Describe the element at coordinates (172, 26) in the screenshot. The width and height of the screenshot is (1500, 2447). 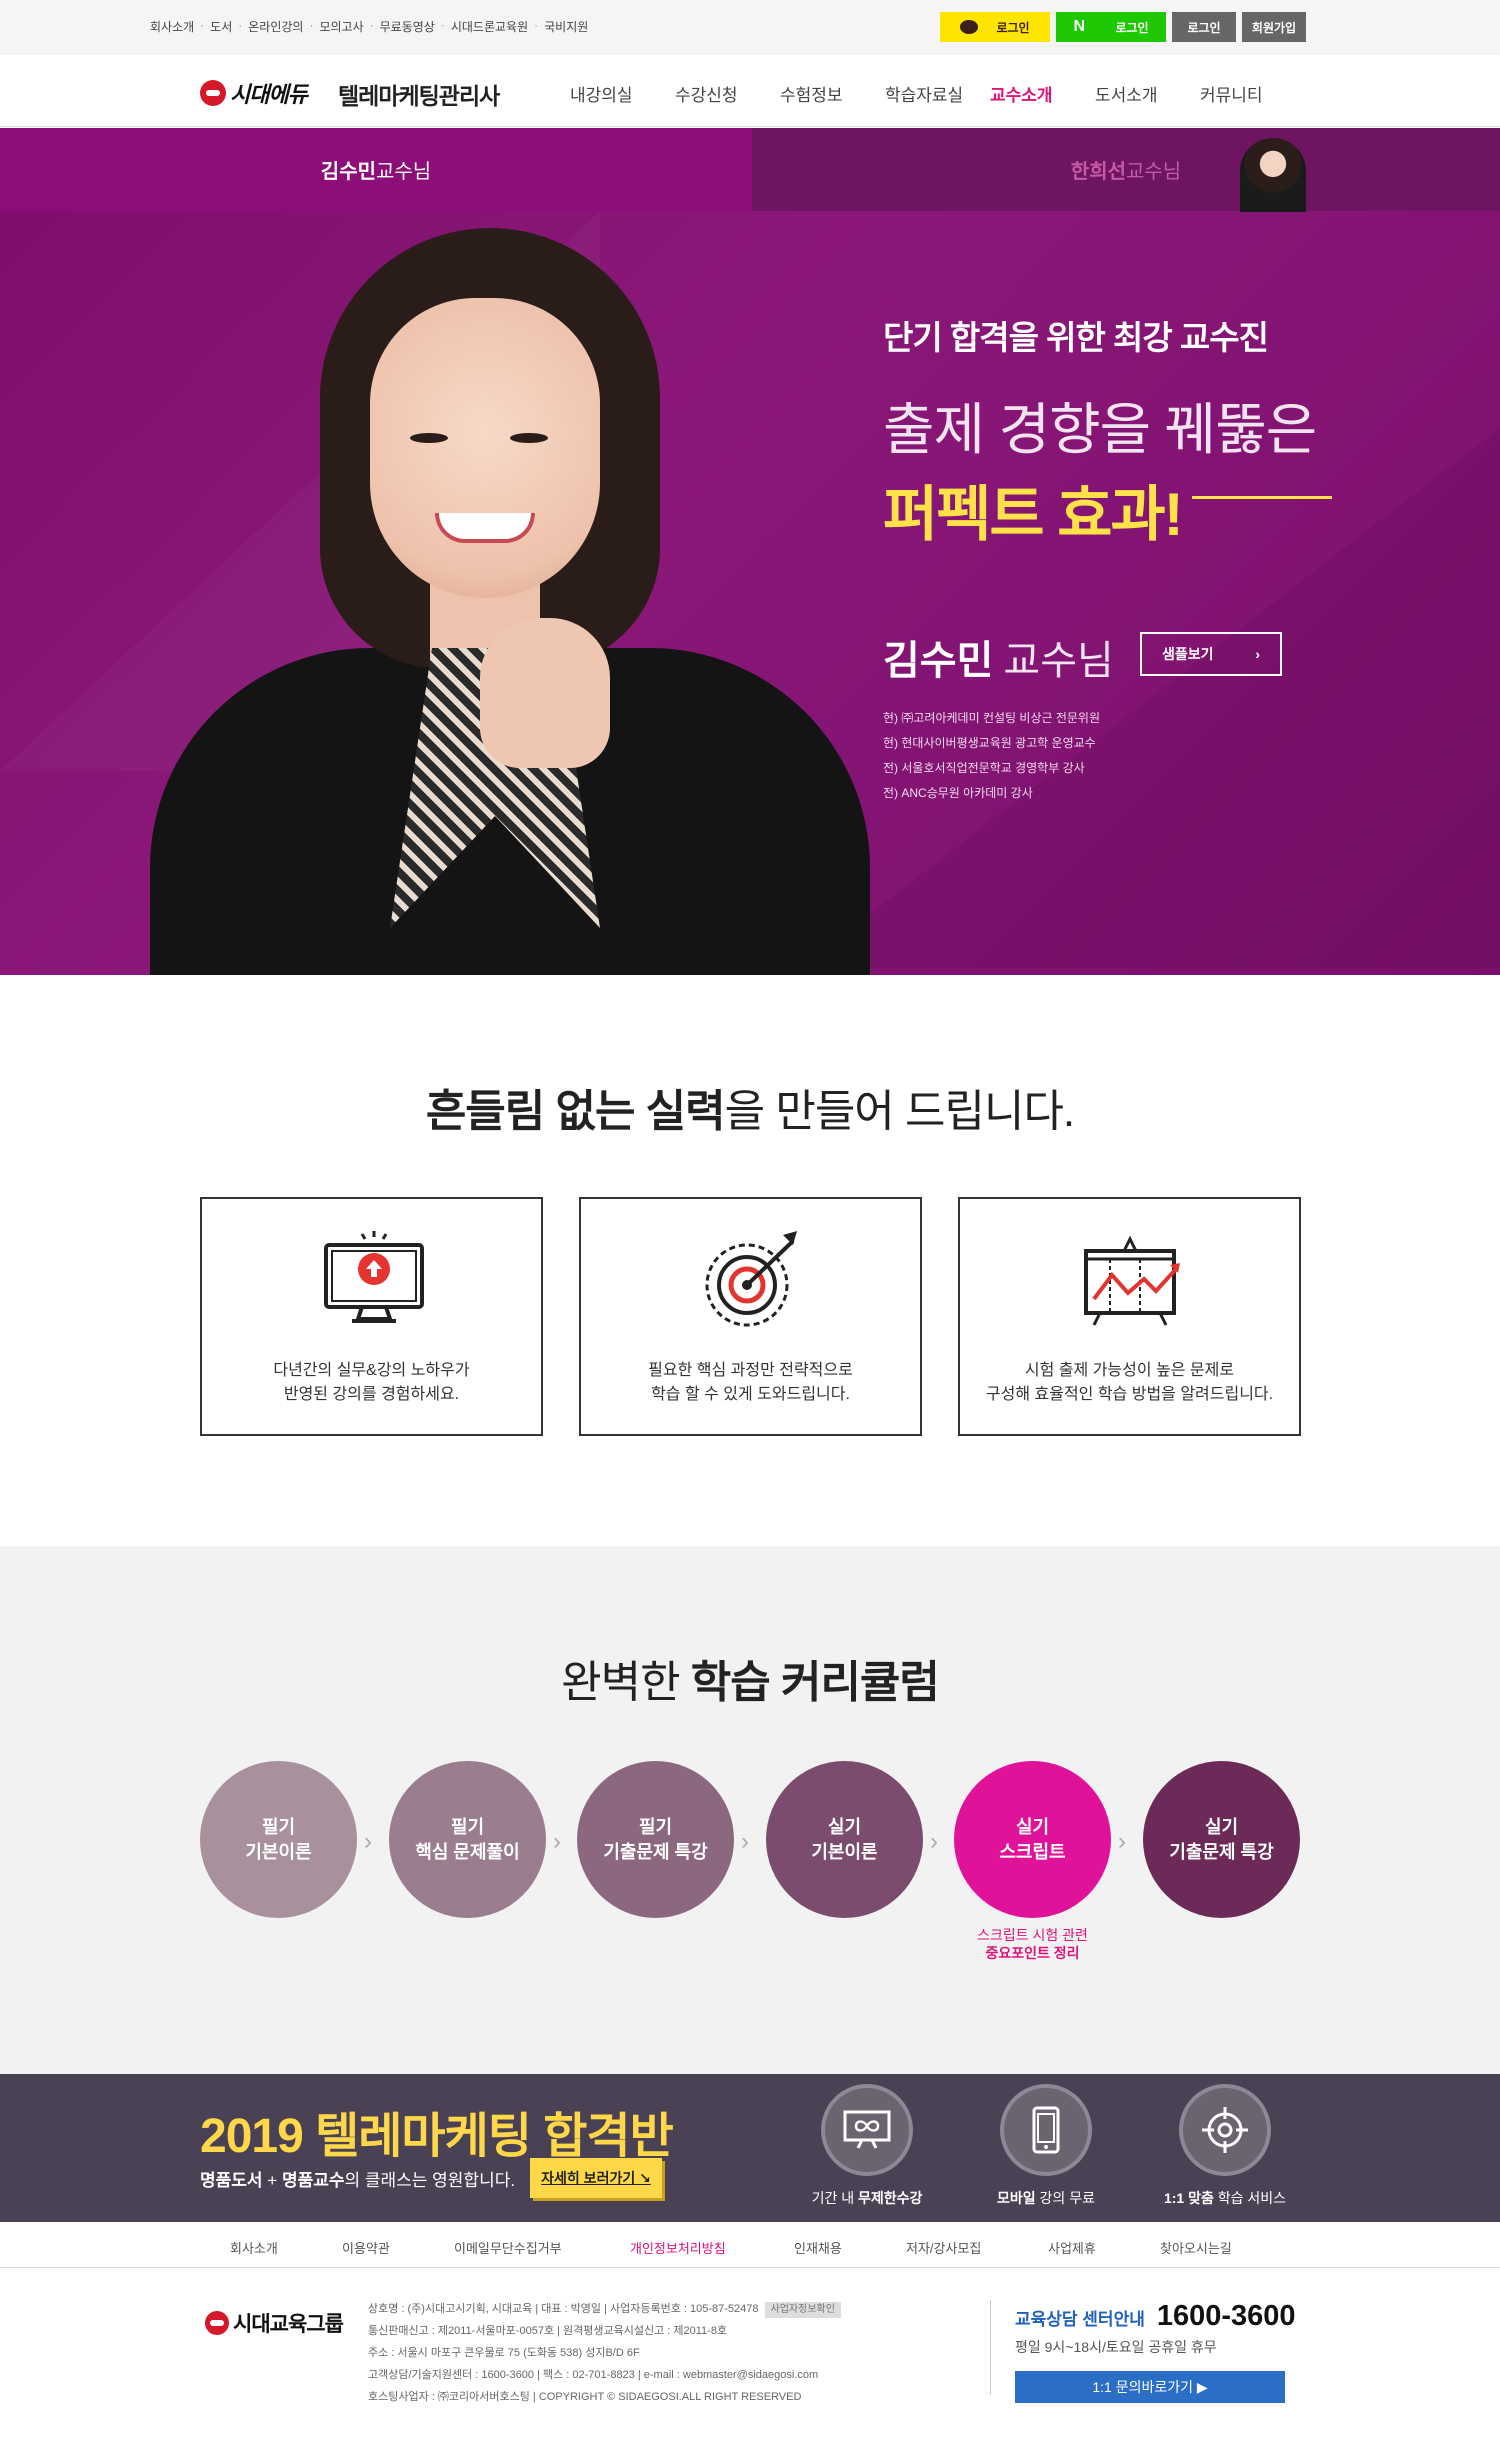
I see `util-link-company: 회사소개` at that location.